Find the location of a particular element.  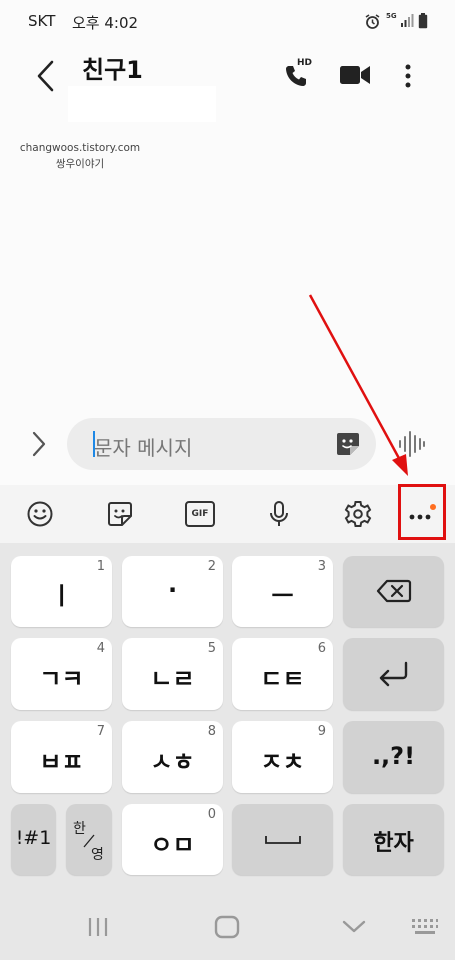

key-label: ㅇㅁ is located at coordinates (172, 845).